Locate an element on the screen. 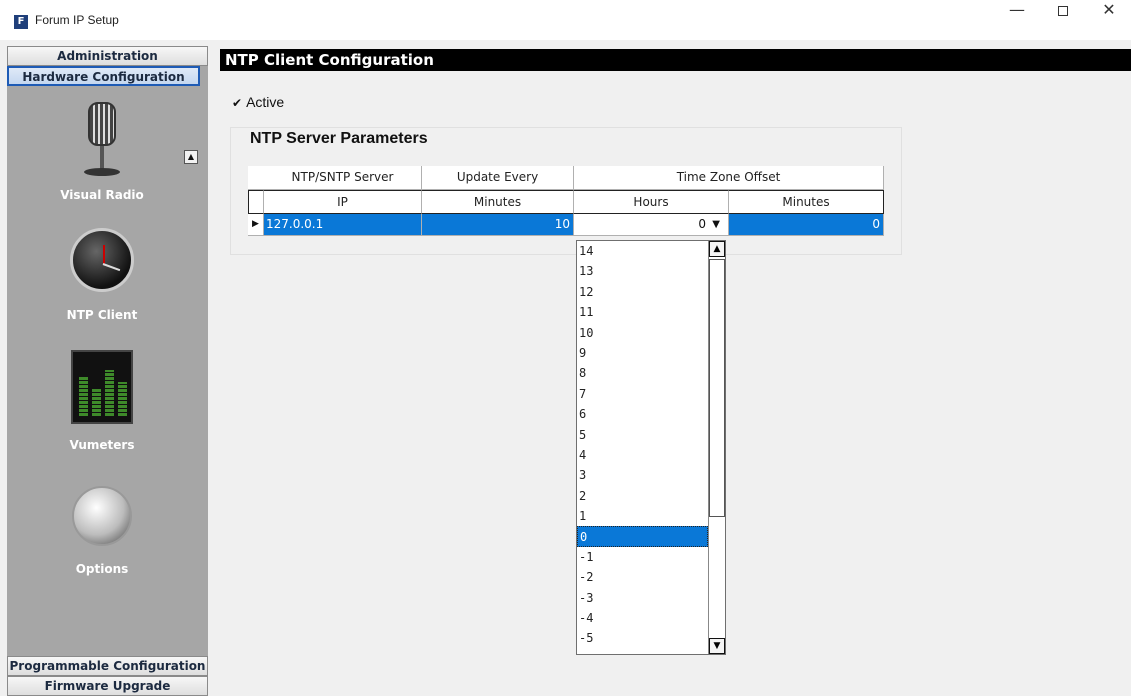 The image size is (1131, 696). column-header: Hours is located at coordinates (651, 202).